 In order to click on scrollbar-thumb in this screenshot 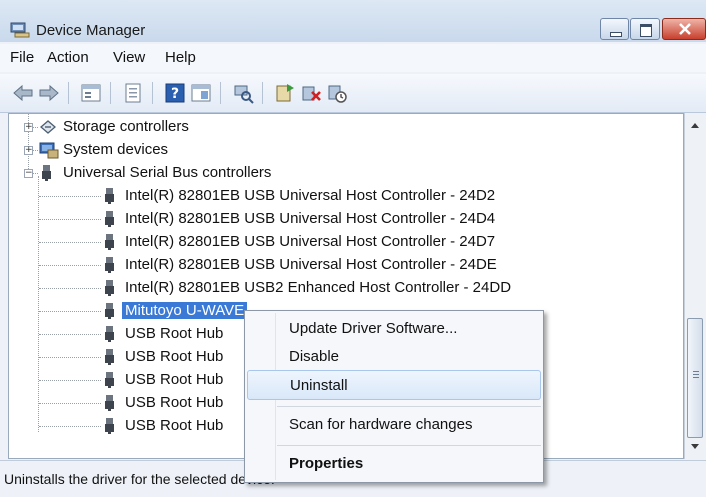, I will do `click(695, 378)`.